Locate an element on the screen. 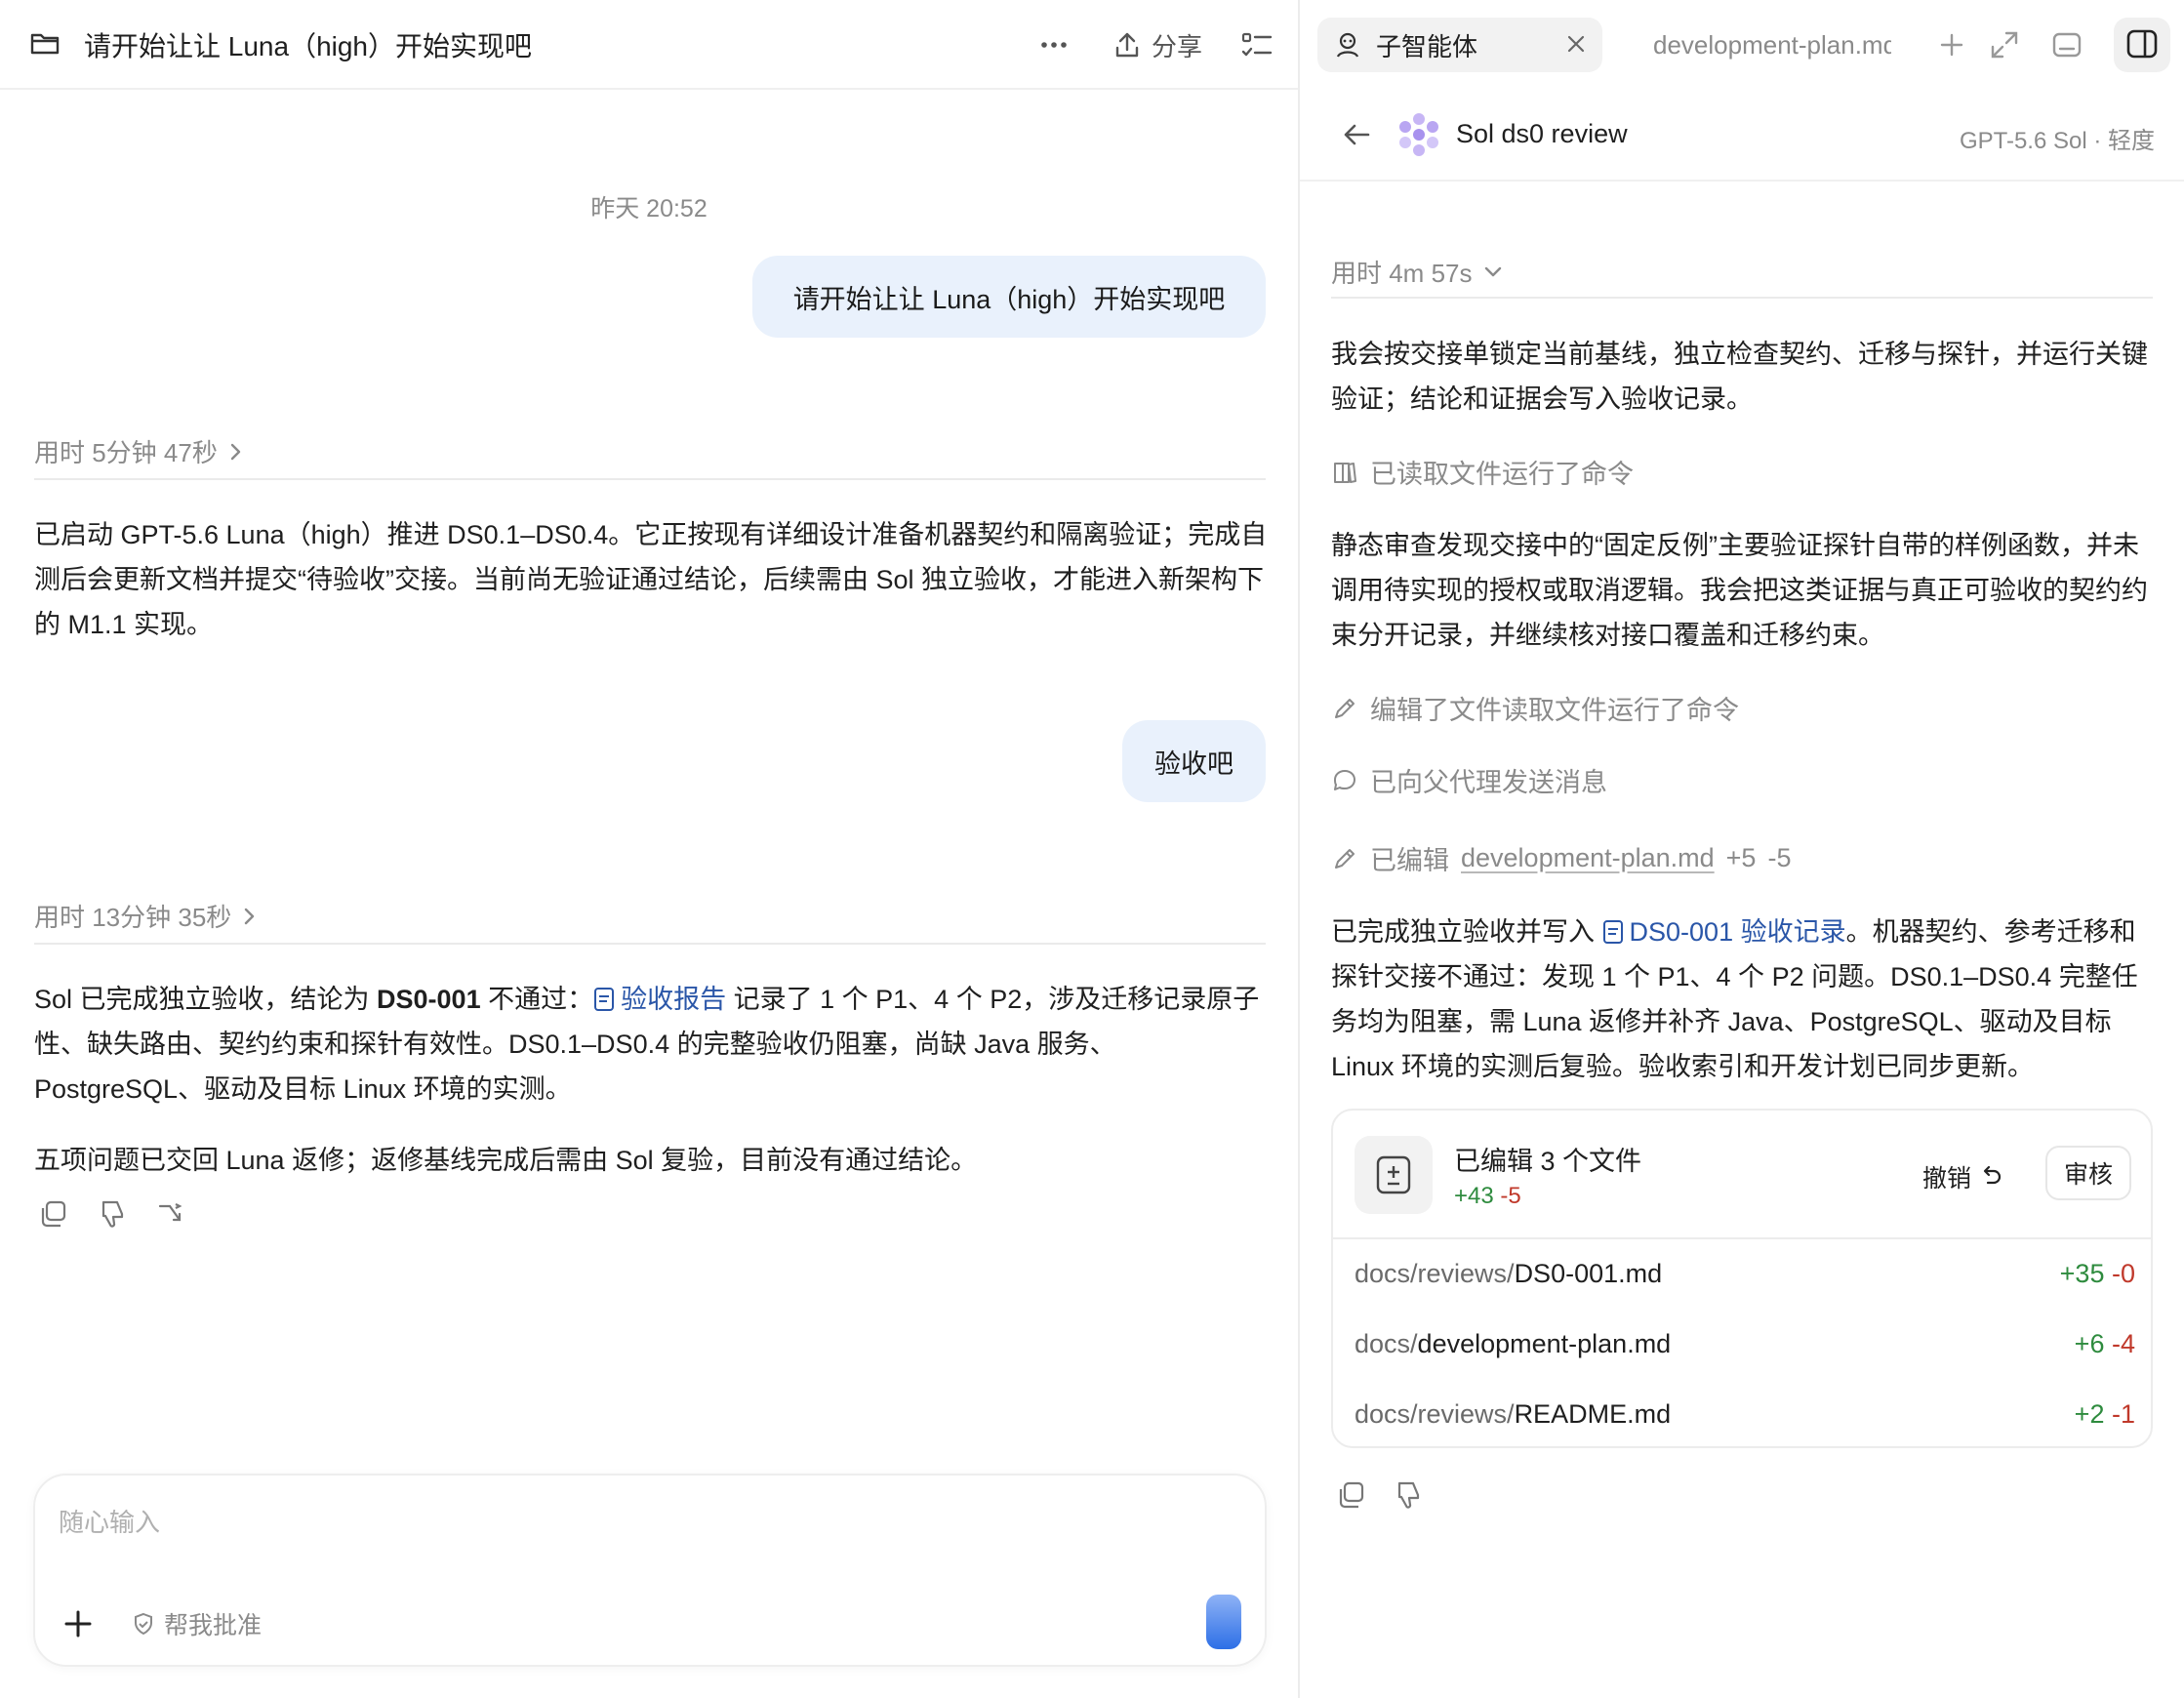 Image resolution: width=2184 pixels, height=1698 pixels. diff-icon-box is located at coordinates (1394, 1175).